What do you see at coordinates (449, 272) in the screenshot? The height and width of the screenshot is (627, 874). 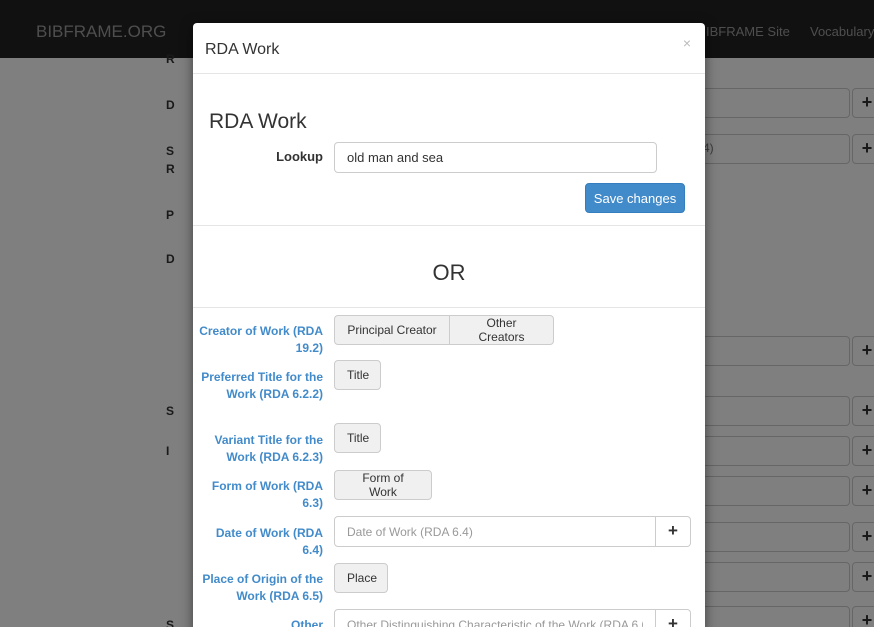 I see `or-separator: OR` at bounding box center [449, 272].